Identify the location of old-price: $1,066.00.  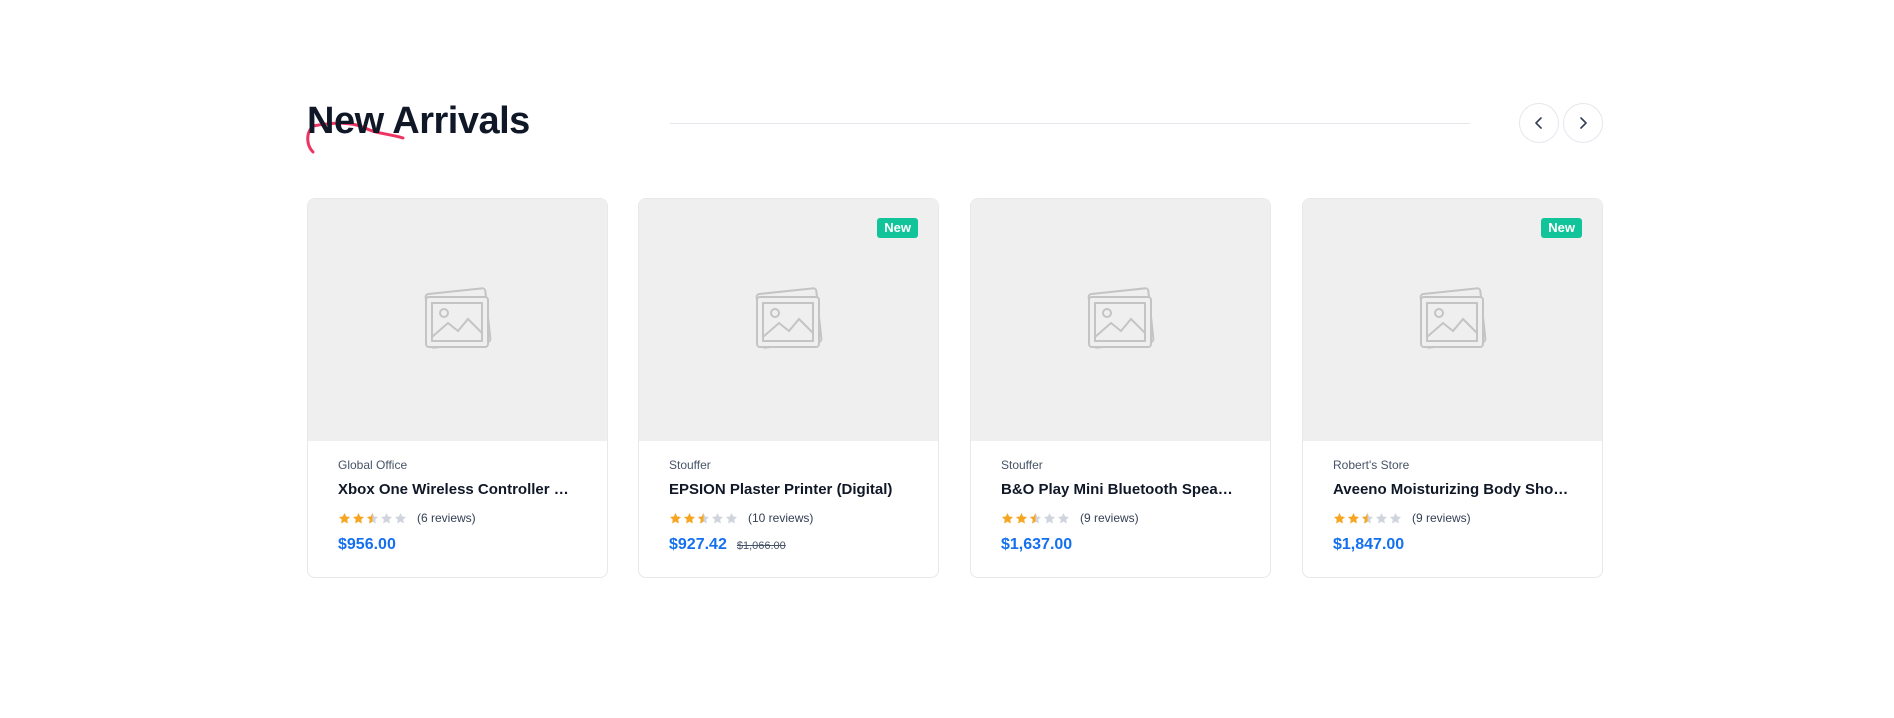
(761, 546).